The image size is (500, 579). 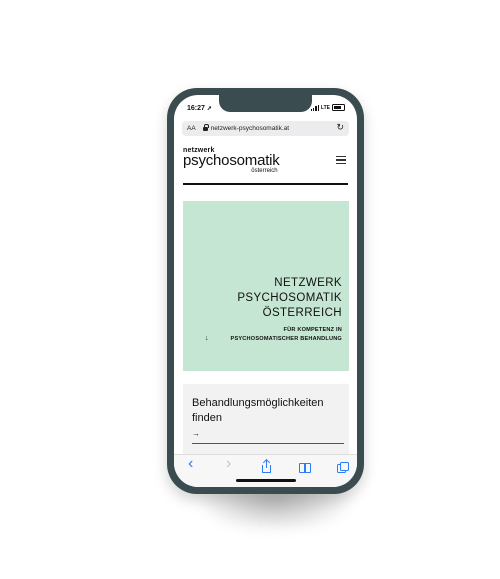 What do you see at coordinates (289, 298) in the screenshot?
I see `hero-title: NETZWERK PSYCHOSOMATIK ÖSTERREICH` at bounding box center [289, 298].